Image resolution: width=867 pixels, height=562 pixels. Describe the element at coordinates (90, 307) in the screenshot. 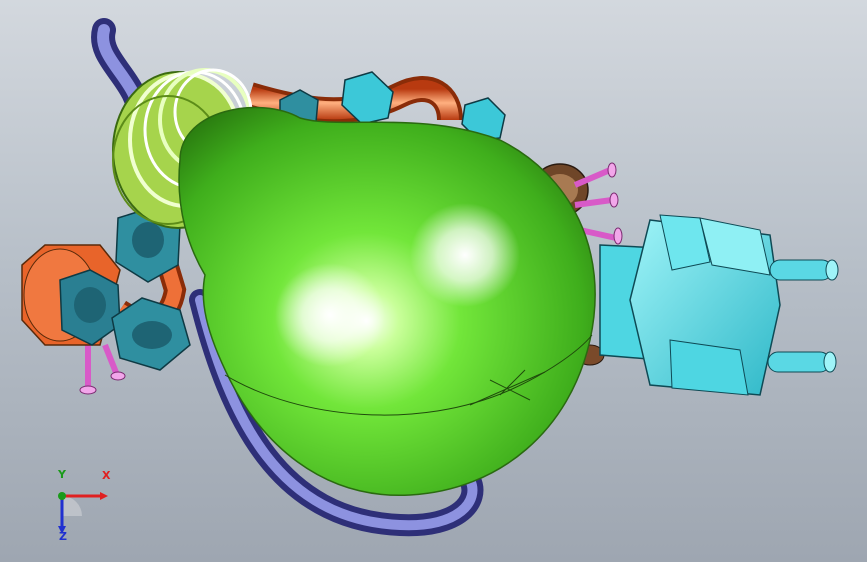

I see `hex-nut` at that location.